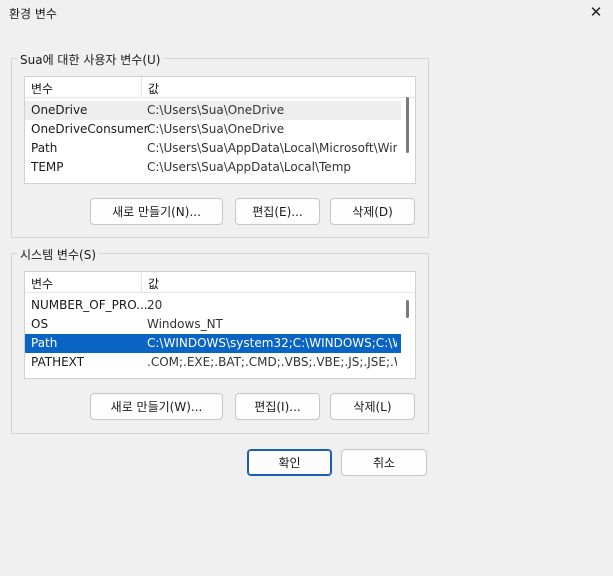 This screenshot has height=576, width=613. I want to click on variable-value: Windows_NT, so click(185, 324).